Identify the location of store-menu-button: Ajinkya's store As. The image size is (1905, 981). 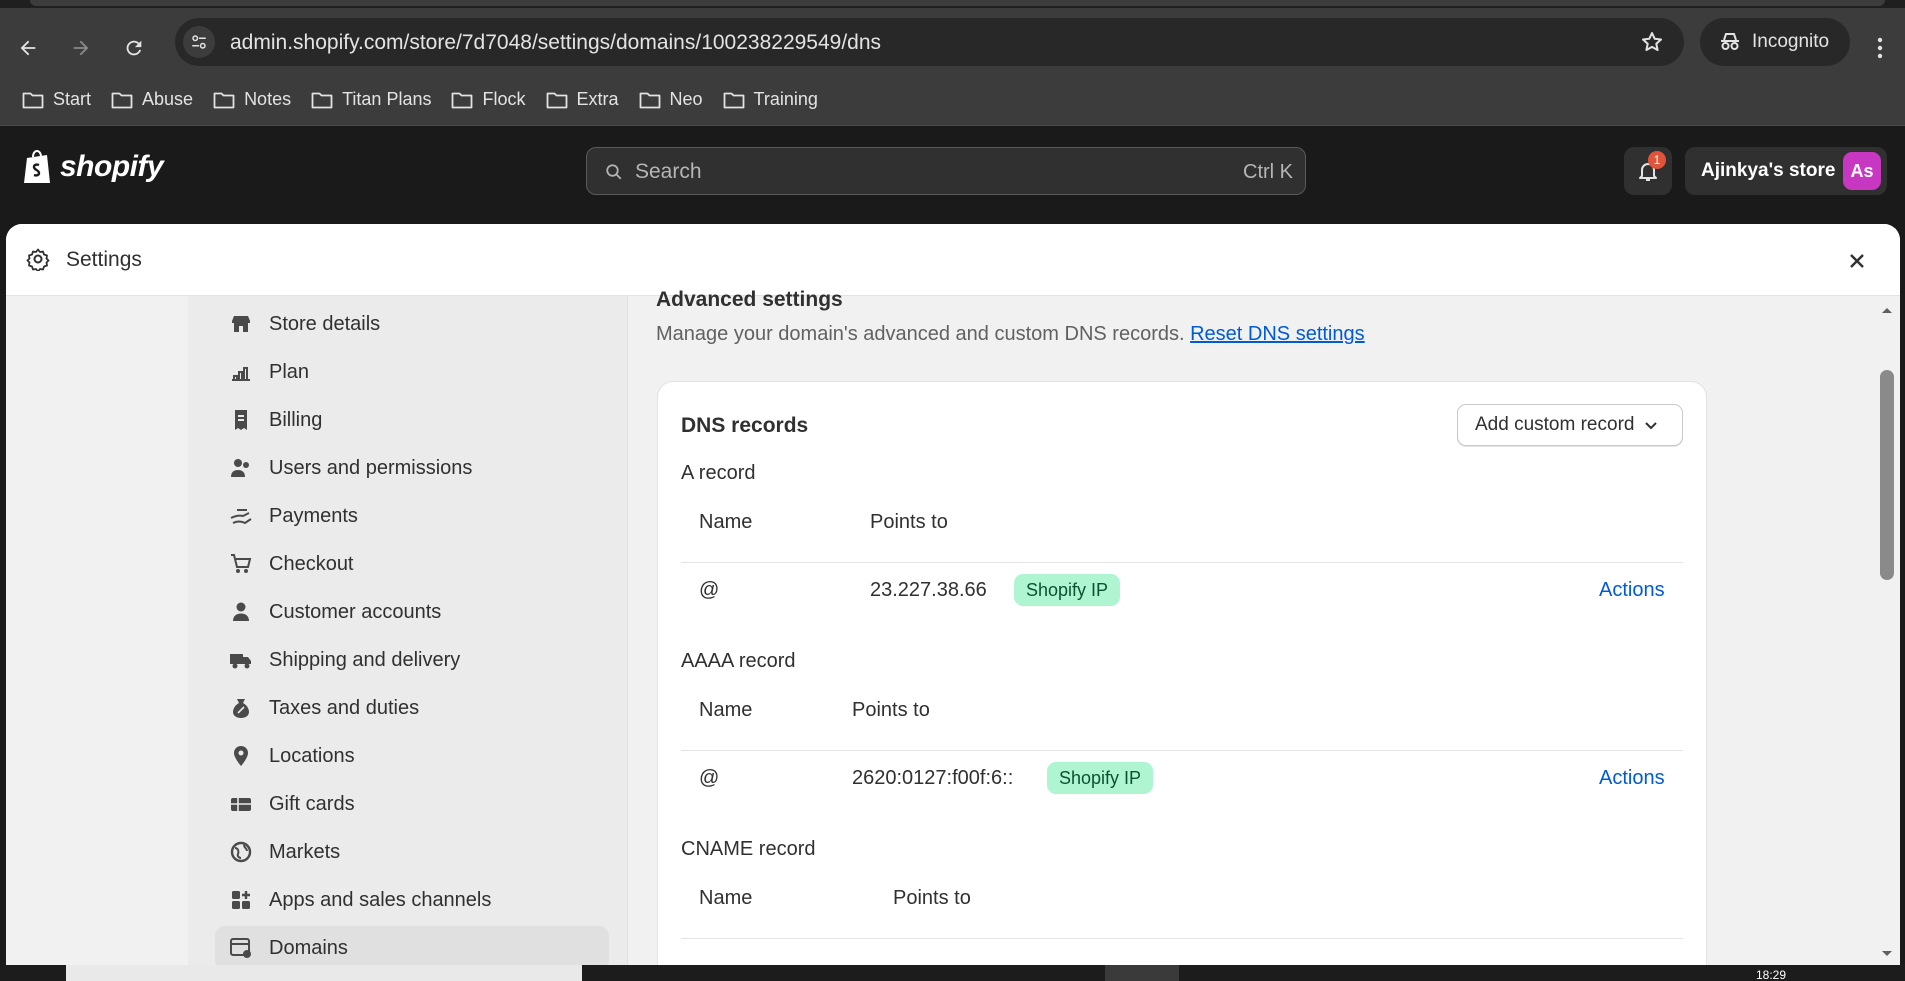
(1786, 171).